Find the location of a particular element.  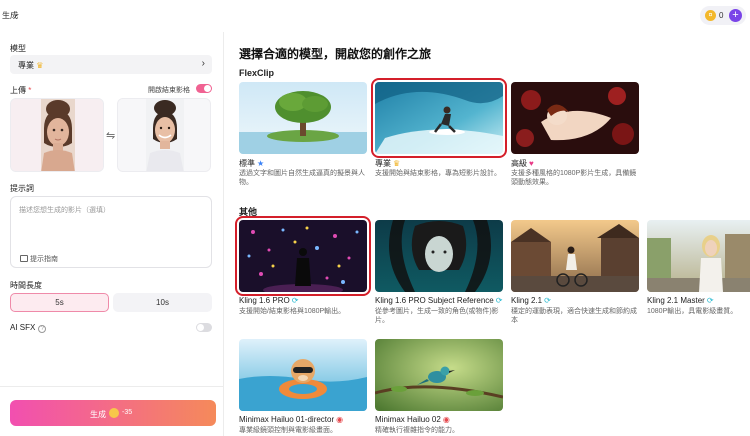

group-title-flexclip: FlexClip is located at coordinates (257, 73).